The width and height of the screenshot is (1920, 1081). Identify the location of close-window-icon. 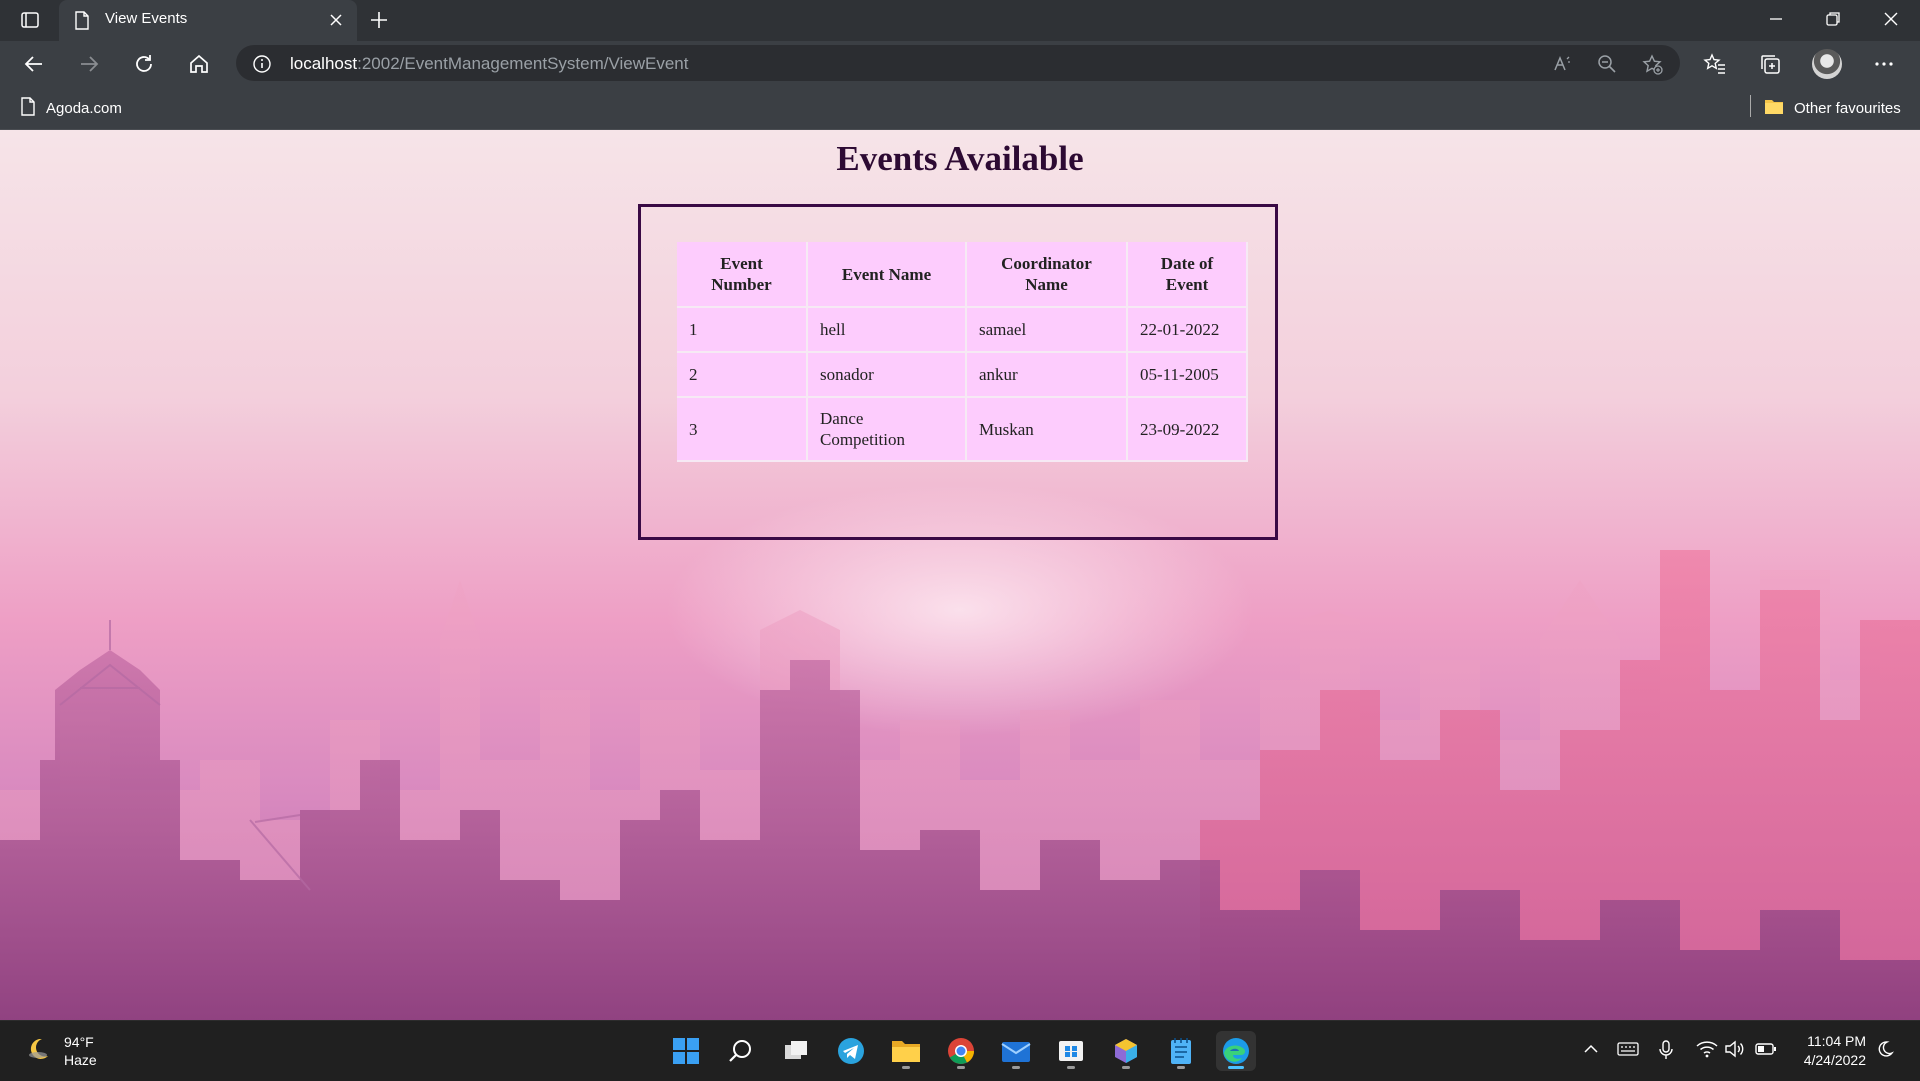
(1891, 21).